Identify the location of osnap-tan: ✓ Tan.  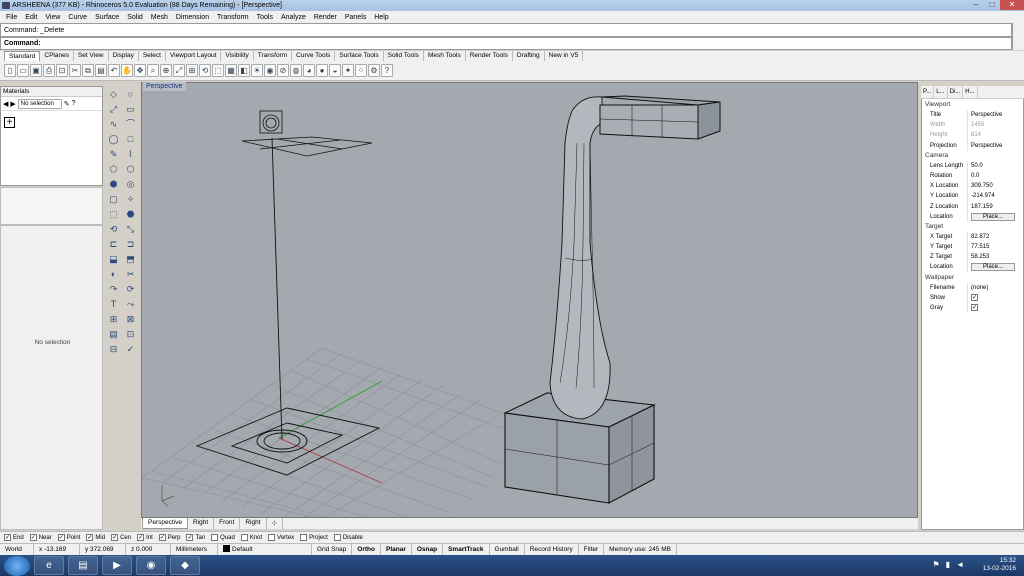
(195, 537).